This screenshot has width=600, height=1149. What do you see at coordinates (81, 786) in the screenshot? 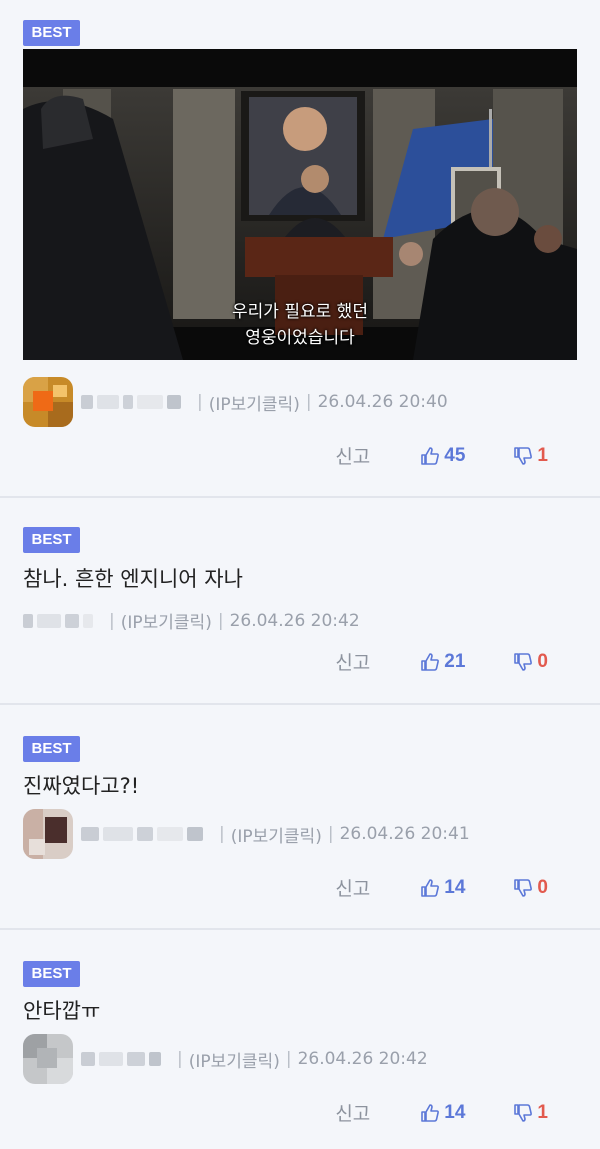
I see `comment-text: 진짜였다고?!` at bounding box center [81, 786].